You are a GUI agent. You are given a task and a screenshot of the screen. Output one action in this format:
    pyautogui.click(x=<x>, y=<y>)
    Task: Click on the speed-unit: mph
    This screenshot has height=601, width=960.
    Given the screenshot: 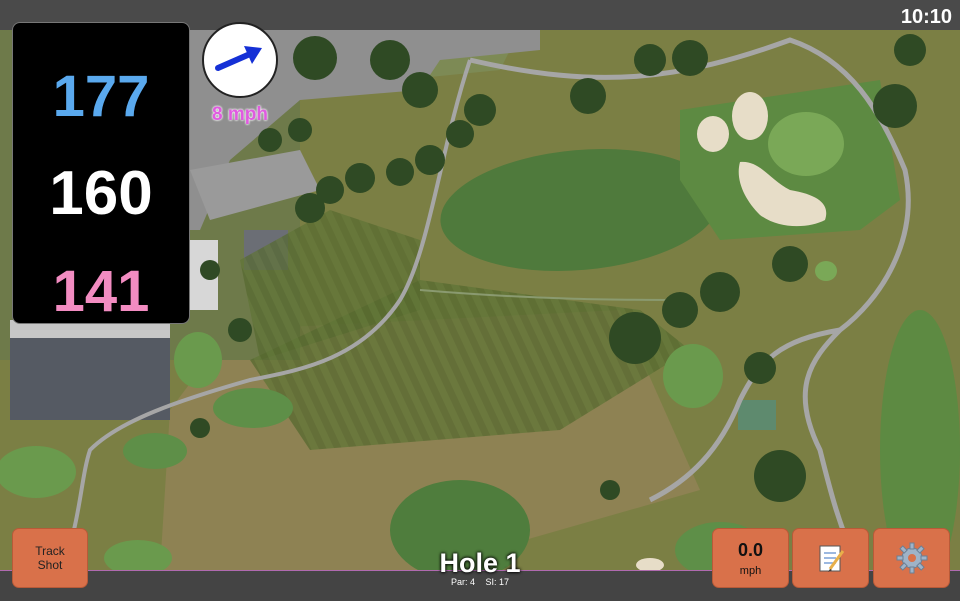 What is the action you would take?
    pyautogui.click(x=750, y=570)
    